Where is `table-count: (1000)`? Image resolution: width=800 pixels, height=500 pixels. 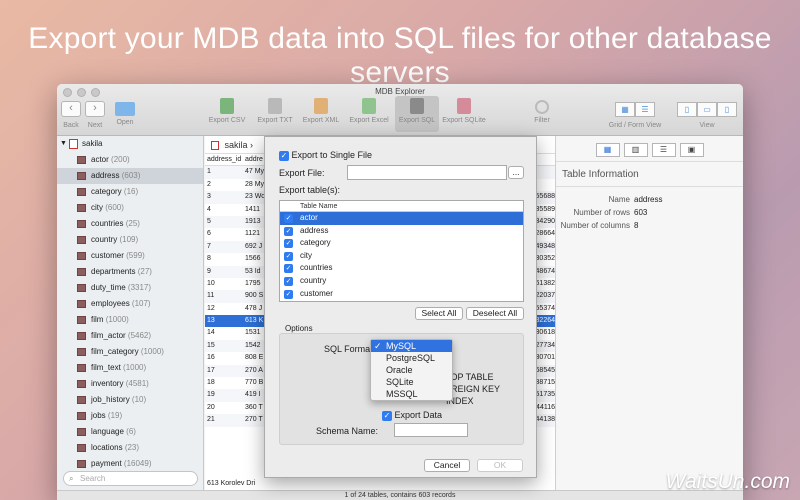 table-count: (1000) is located at coordinates (117, 319).